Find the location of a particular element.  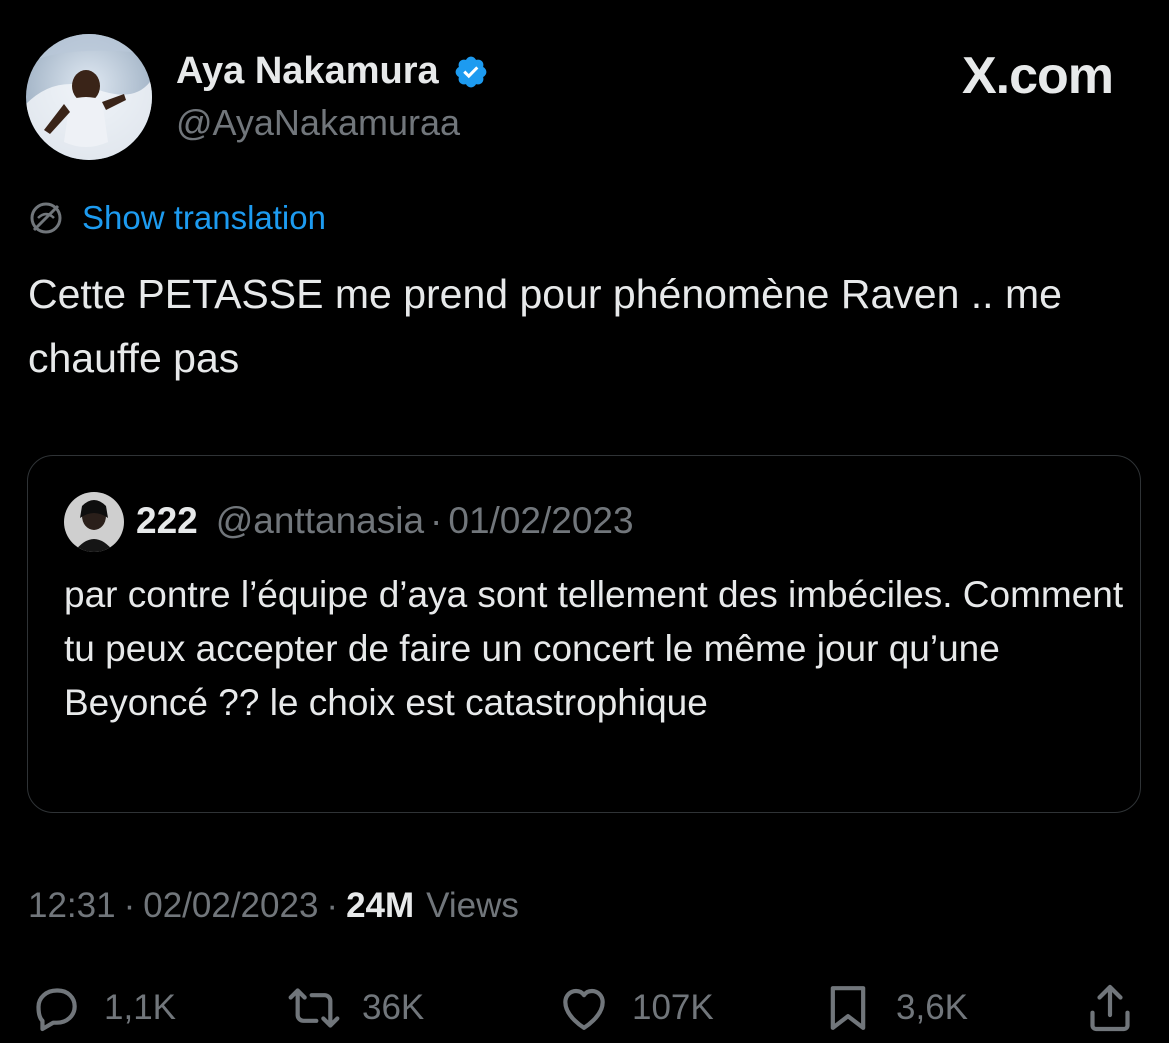

like-count: 107K is located at coordinates (673, 1007).